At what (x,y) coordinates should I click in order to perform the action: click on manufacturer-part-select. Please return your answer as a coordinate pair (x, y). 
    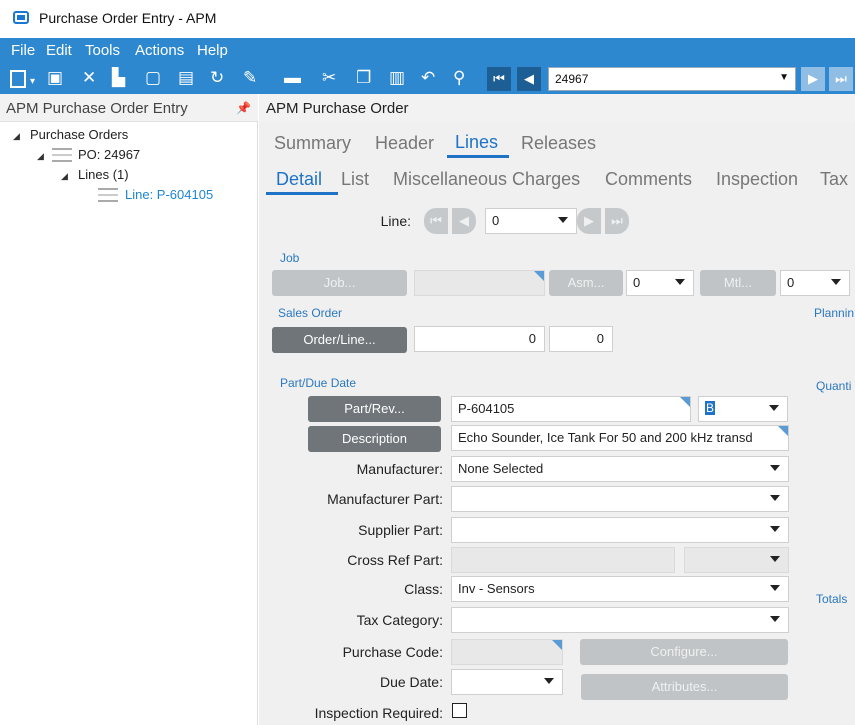
    Looking at the image, I should click on (620, 499).